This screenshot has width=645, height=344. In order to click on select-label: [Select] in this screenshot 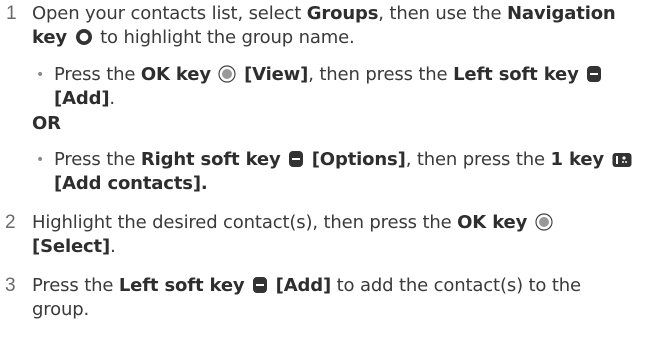, I will do `click(71, 246)`.